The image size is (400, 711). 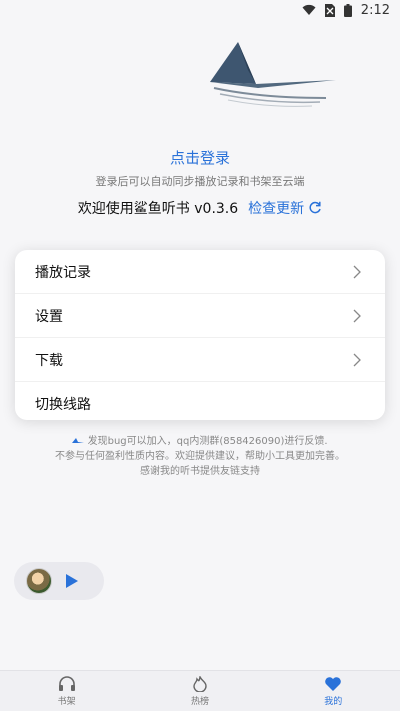 What do you see at coordinates (39, 581) in the screenshot?
I see `avatar` at bounding box center [39, 581].